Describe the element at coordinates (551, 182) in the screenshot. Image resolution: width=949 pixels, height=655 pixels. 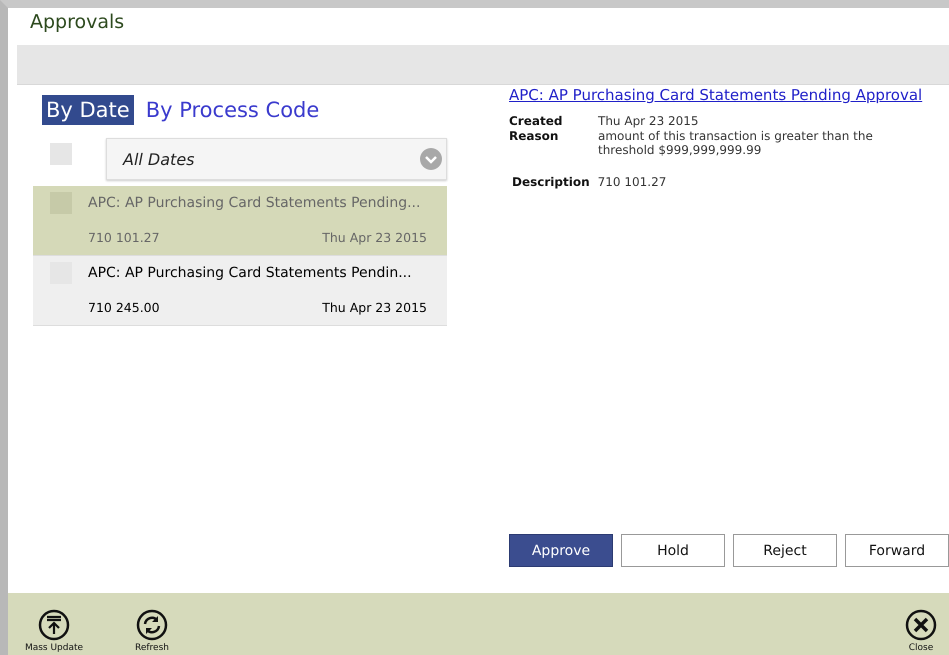
I see `field-label: Description` at that location.